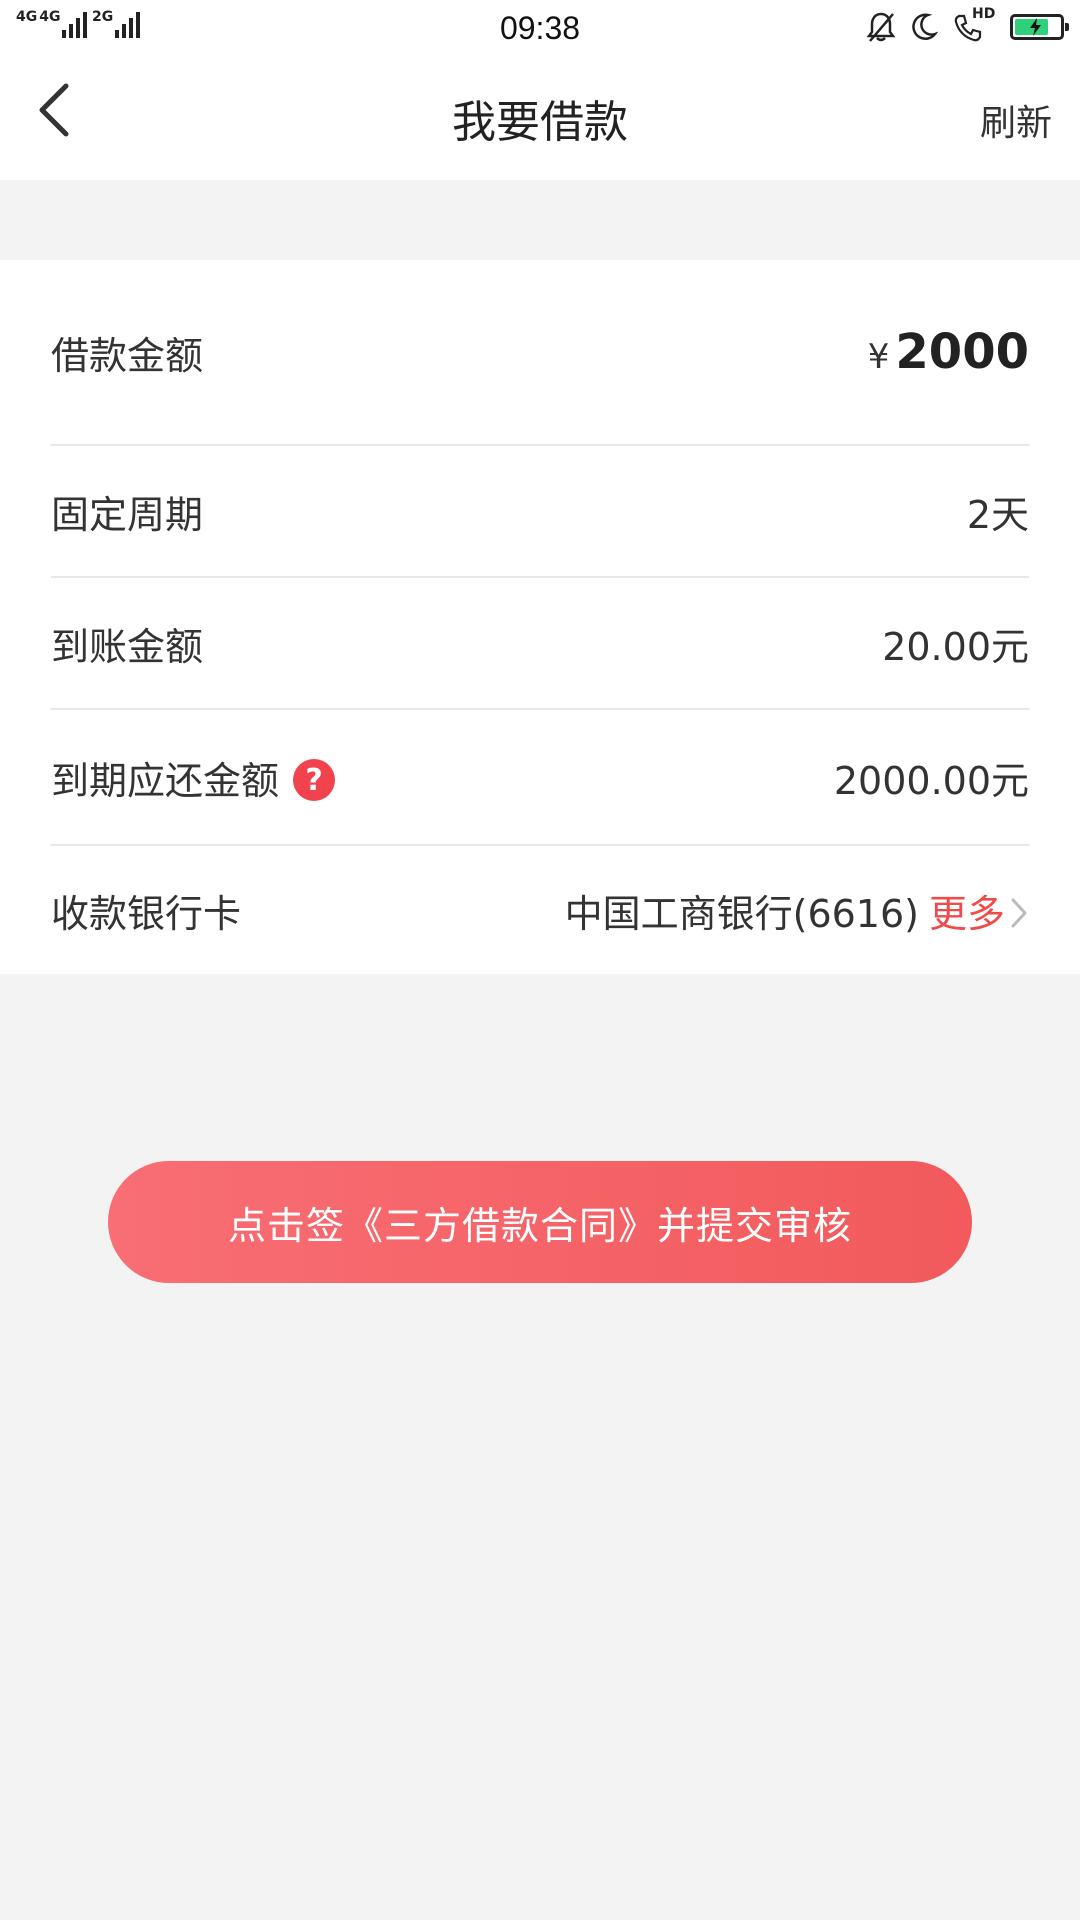  What do you see at coordinates (741, 913) in the screenshot?
I see `bank-card-value: 中国工商银行(6616)` at bounding box center [741, 913].